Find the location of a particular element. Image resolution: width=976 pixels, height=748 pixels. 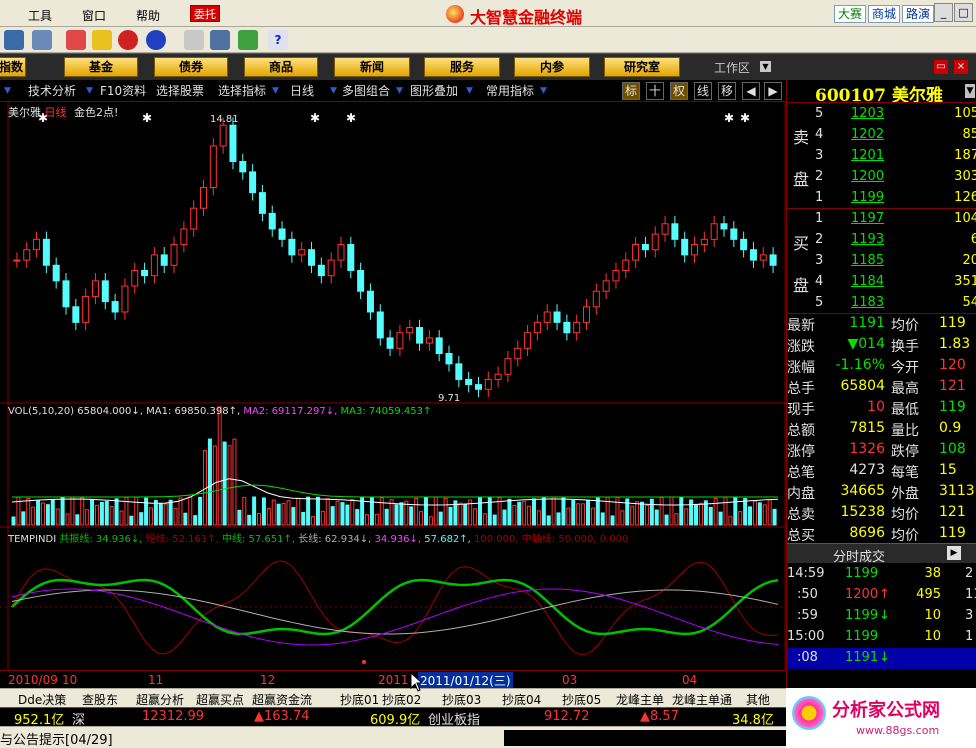

delegate-button: 委托 is located at coordinates (205, 13).